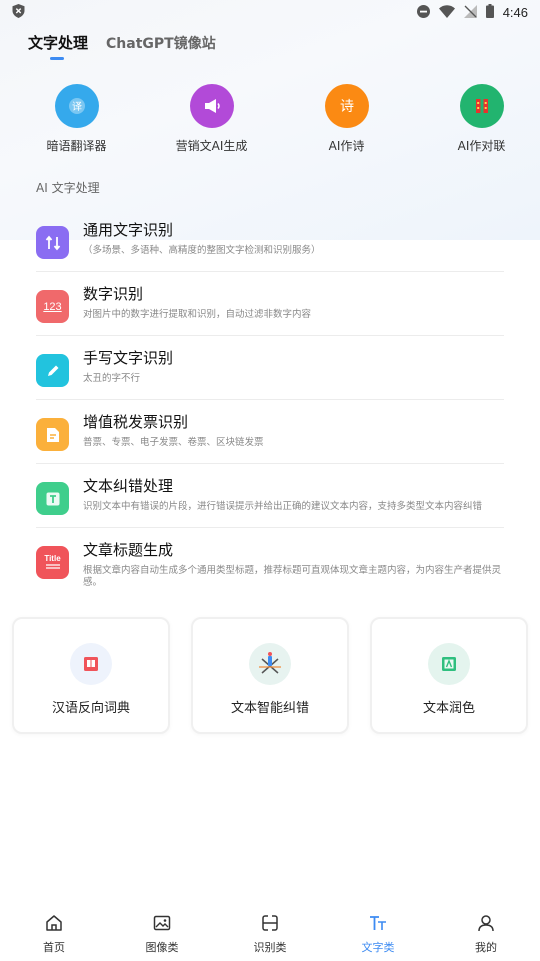 This screenshot has height=961, width=540. I want to click on wifi-icon, so click(446, 12).